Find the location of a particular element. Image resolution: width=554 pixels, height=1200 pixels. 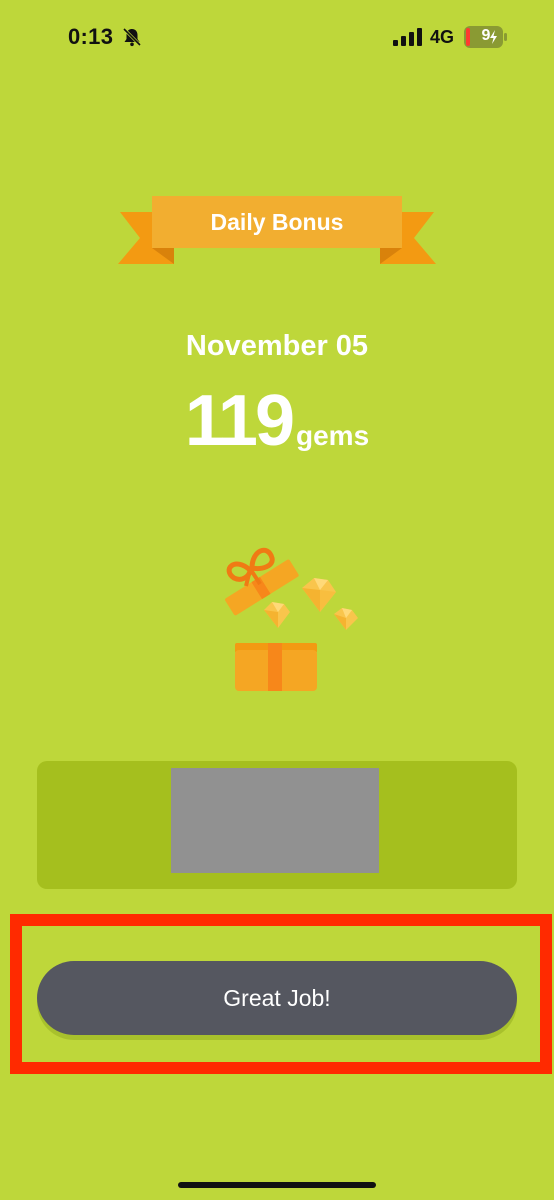

network-type: 4G is located at coordinates (442, 37).